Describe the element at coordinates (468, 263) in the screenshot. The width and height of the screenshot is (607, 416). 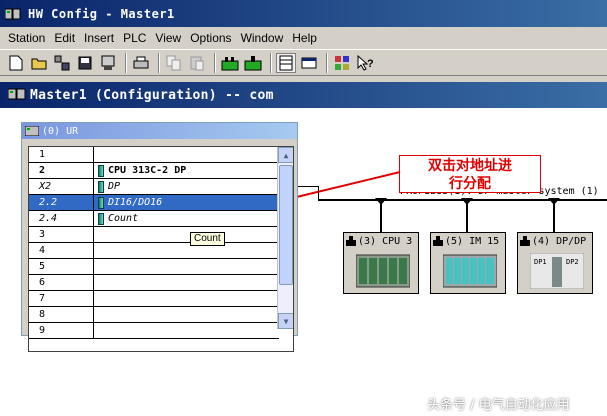
I see `station-im: (5) IM 15` at that location.